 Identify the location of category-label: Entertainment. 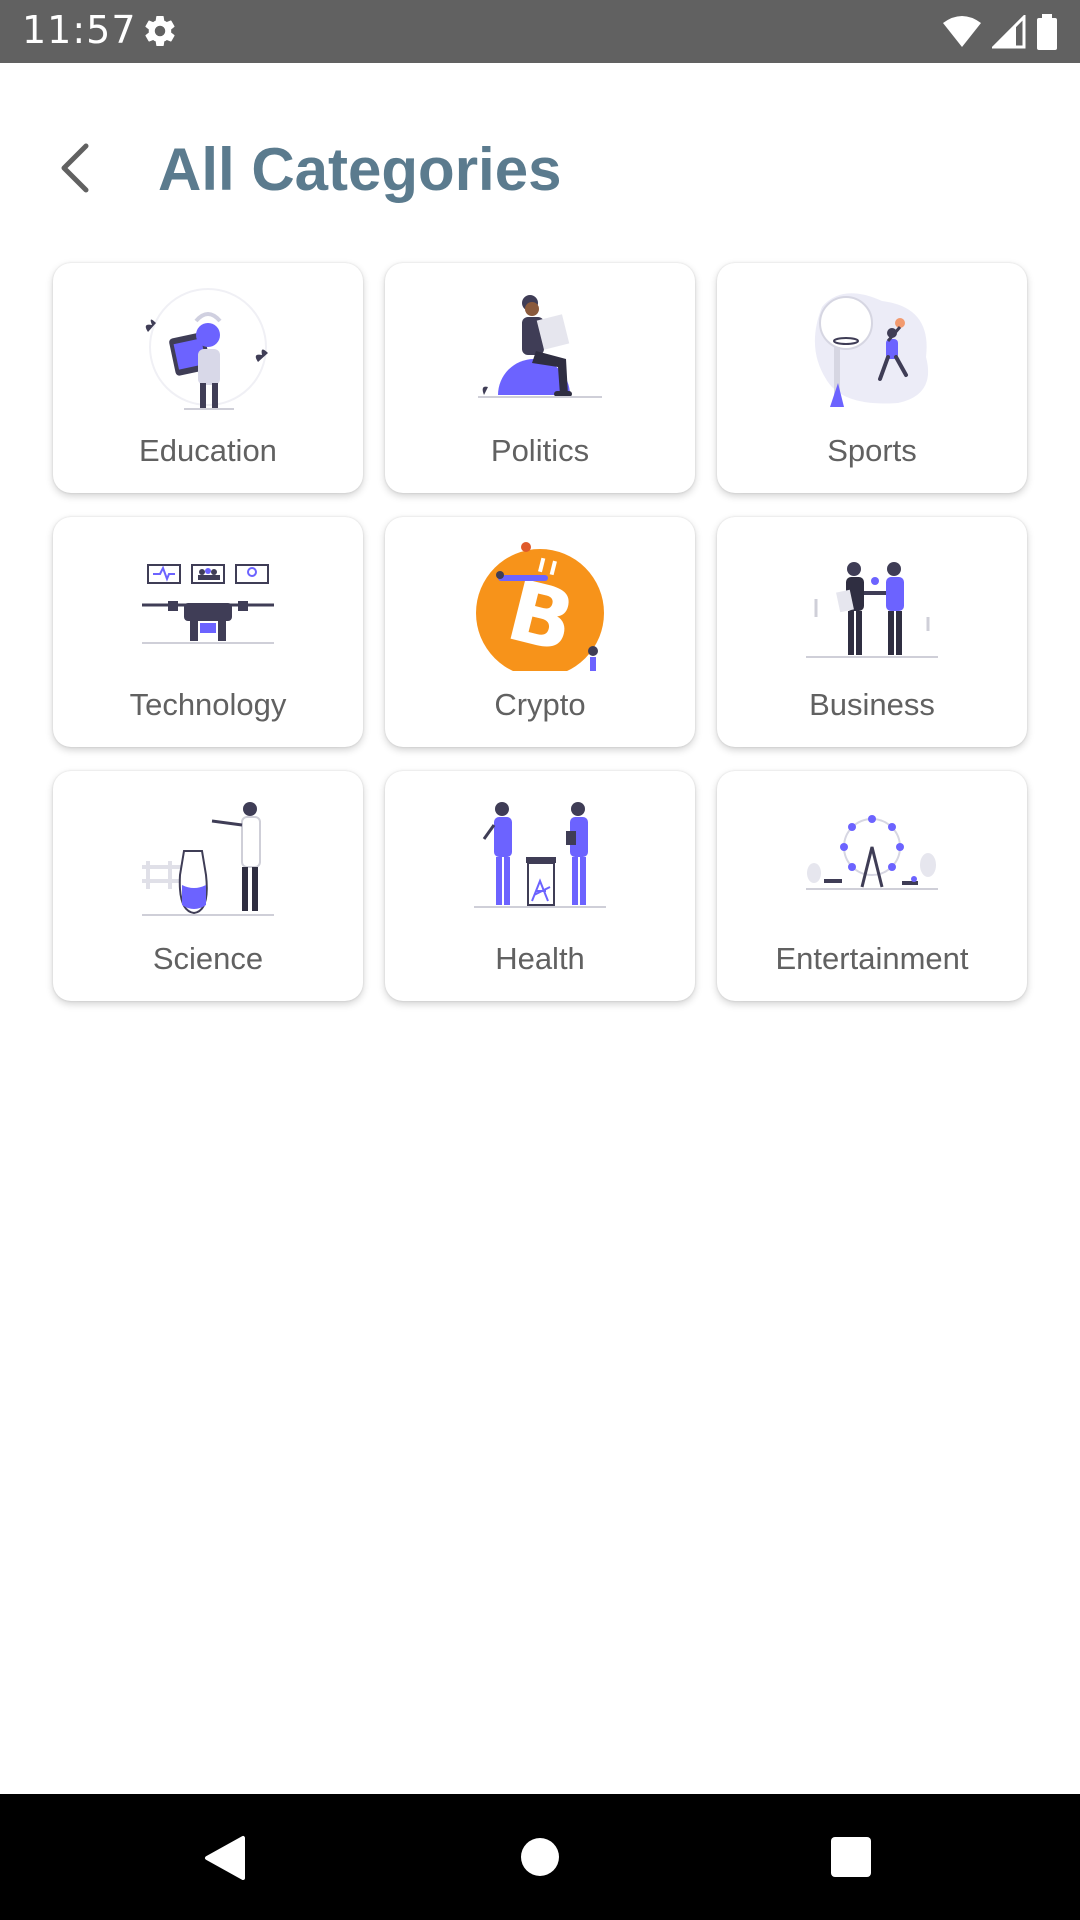
(872, 958).